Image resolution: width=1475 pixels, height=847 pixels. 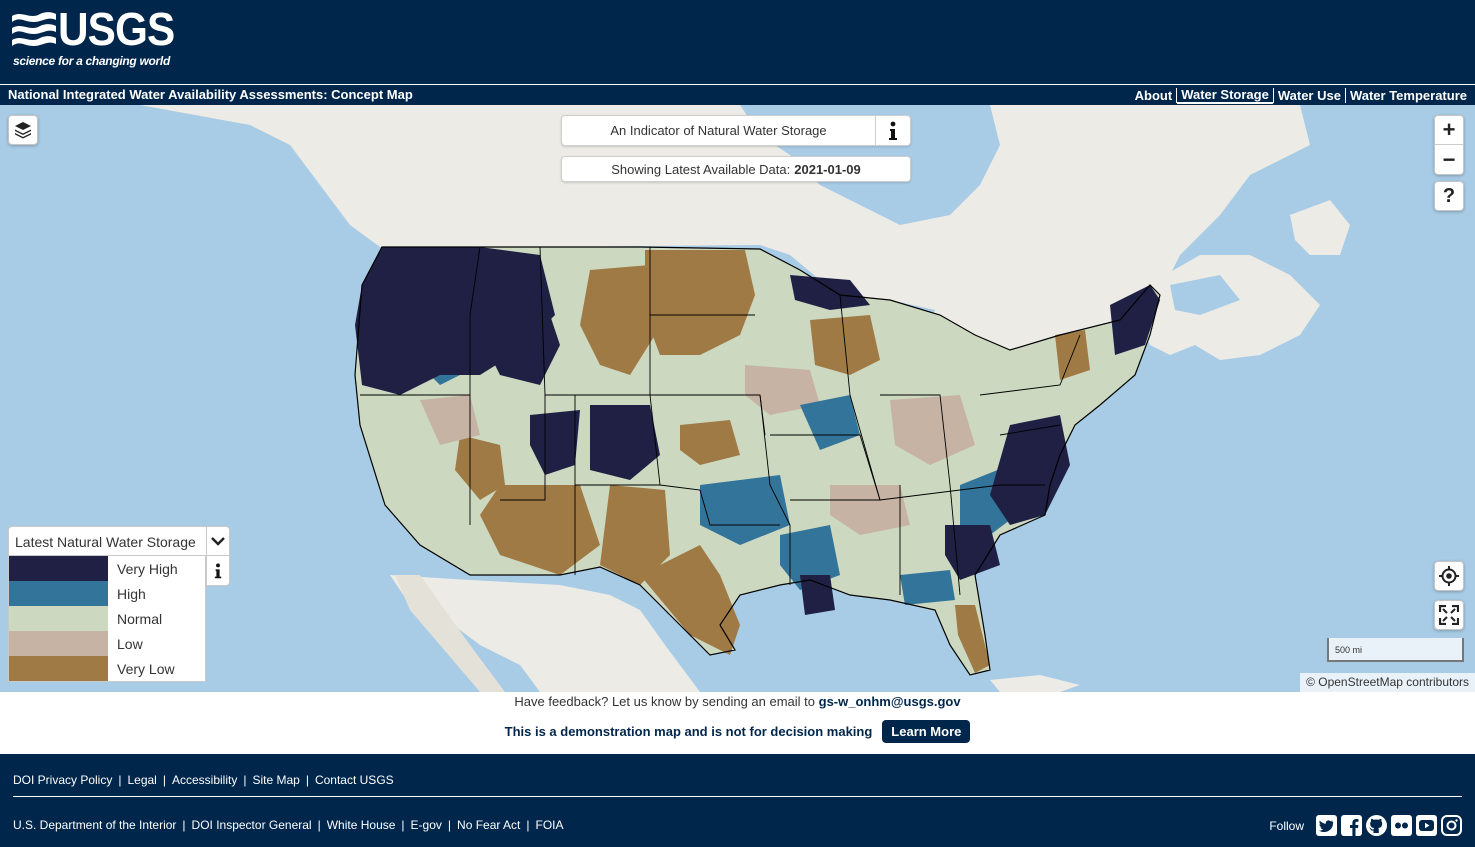 What do you see at coordinates (130, 643) in the screenshot?
I see `legend-label: Low` at bounding box center [130, 643].